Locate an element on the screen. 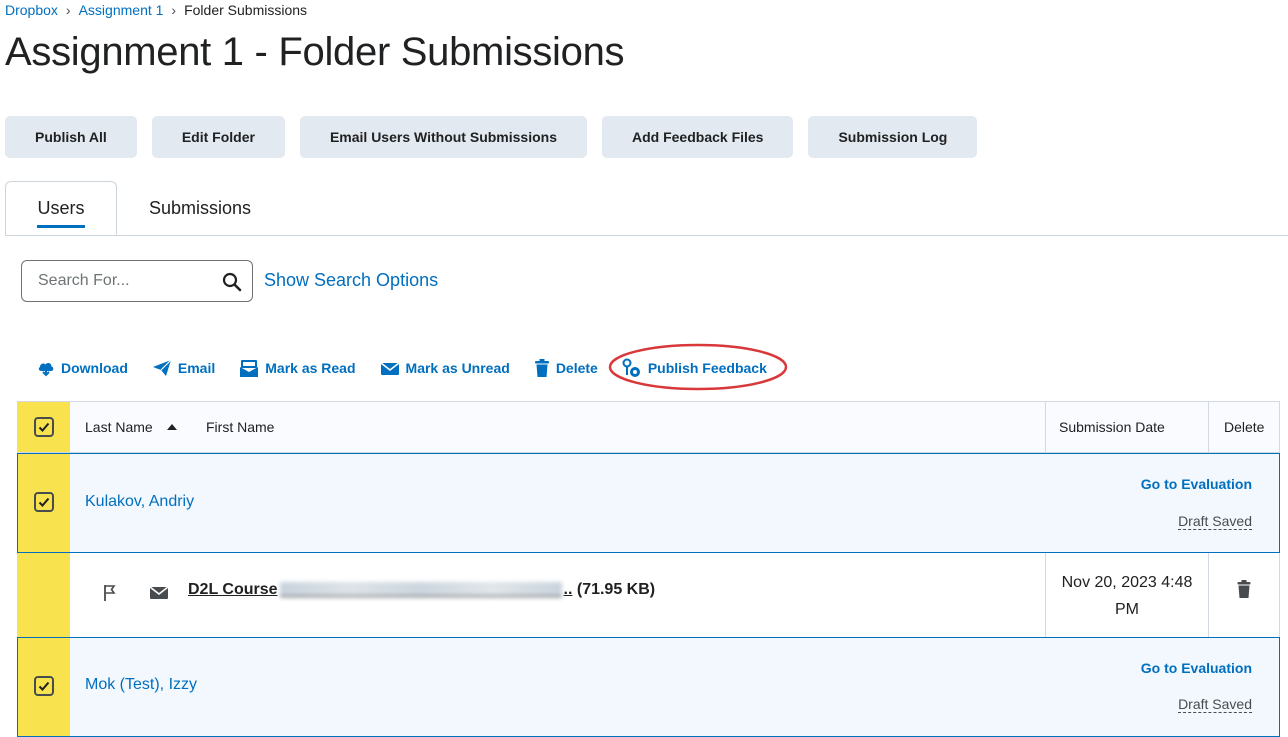 This screenshot has width=1288, height=737. tab-submissions: Submissions is located at coordinates (200, 208).